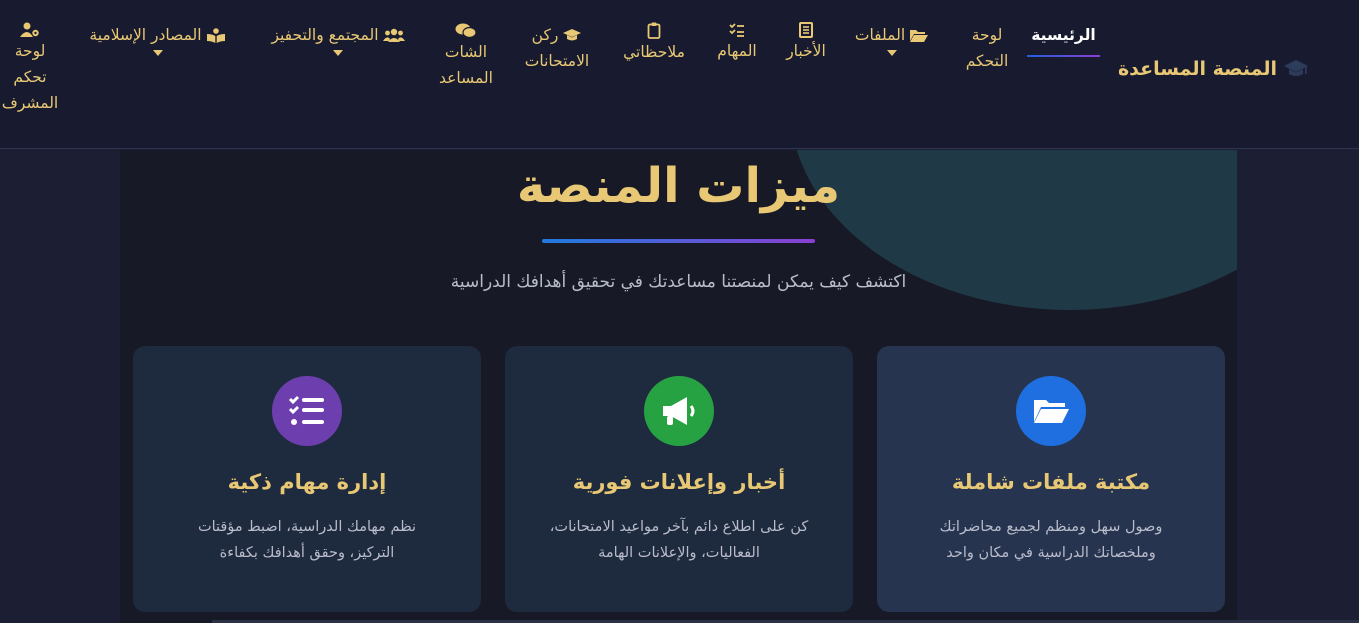 The height and width of the screenshot is (623, 1359). Describe the element at coordinates (987, 48) in the screenshot. I see `nav-dashboard: لوحة التحكم` at that location.